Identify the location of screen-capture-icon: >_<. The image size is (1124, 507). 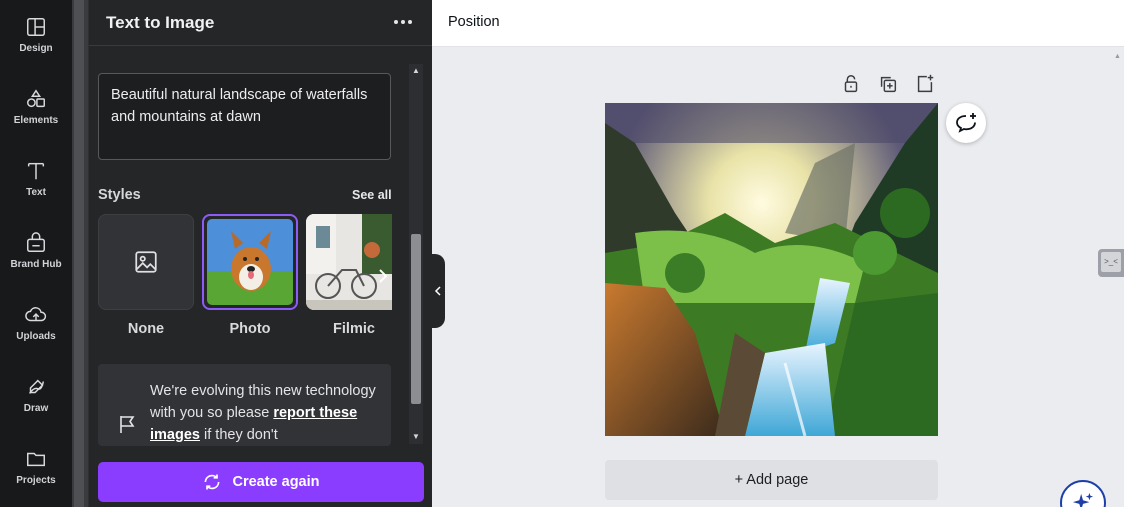
(1111, 262).